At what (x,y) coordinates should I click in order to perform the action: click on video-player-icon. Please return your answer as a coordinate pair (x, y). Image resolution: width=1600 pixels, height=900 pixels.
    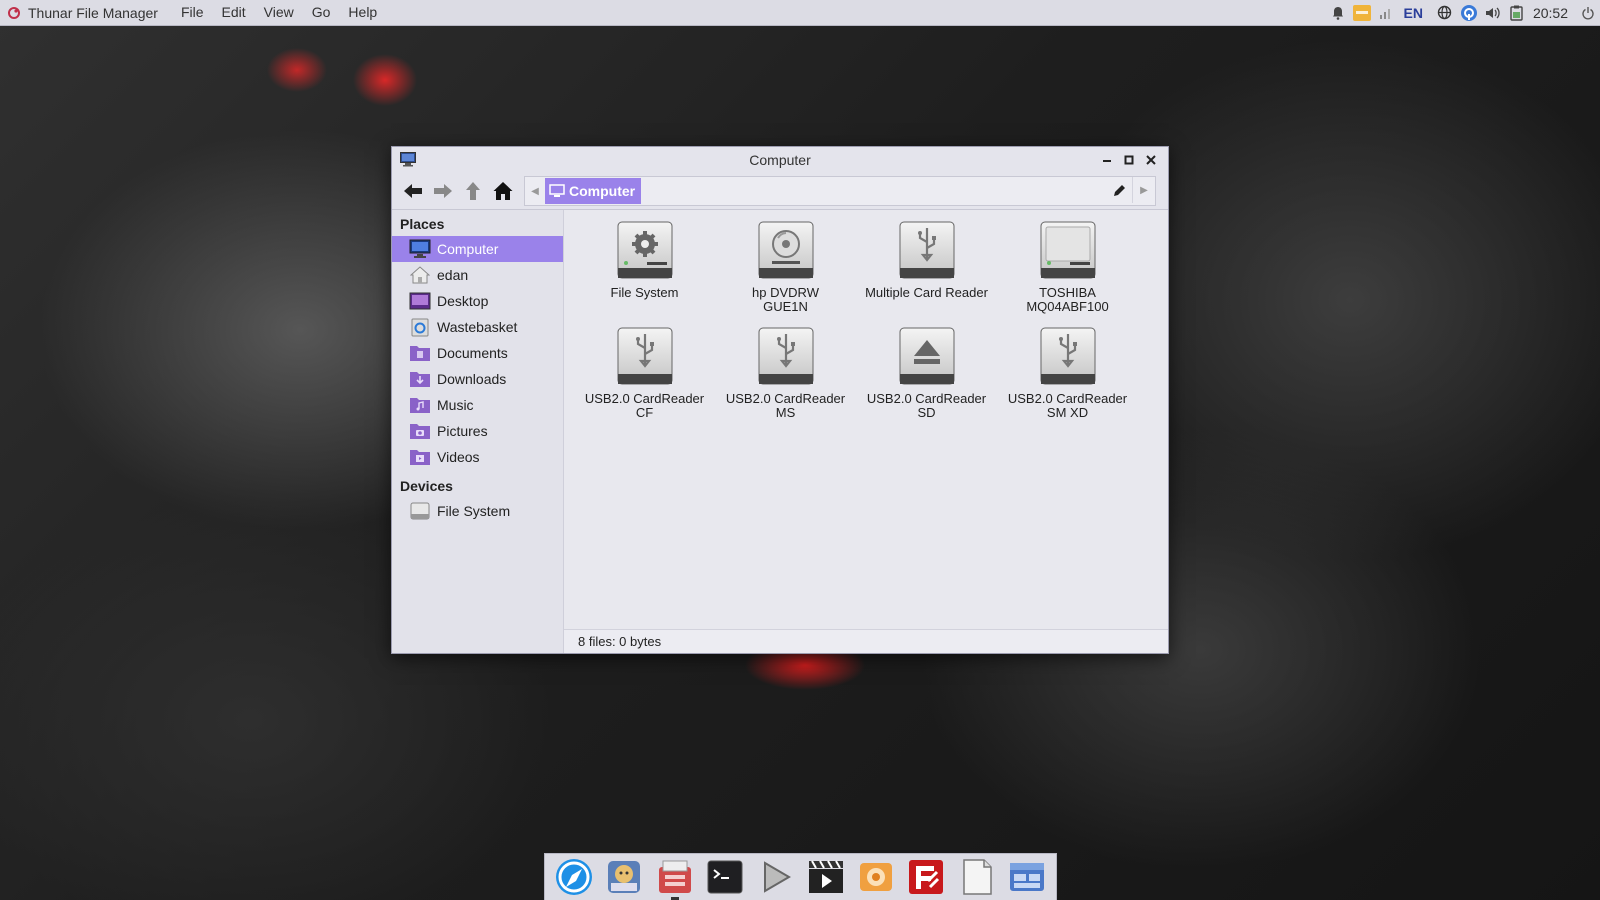
    Looking at the image, I should click on (826, 877).